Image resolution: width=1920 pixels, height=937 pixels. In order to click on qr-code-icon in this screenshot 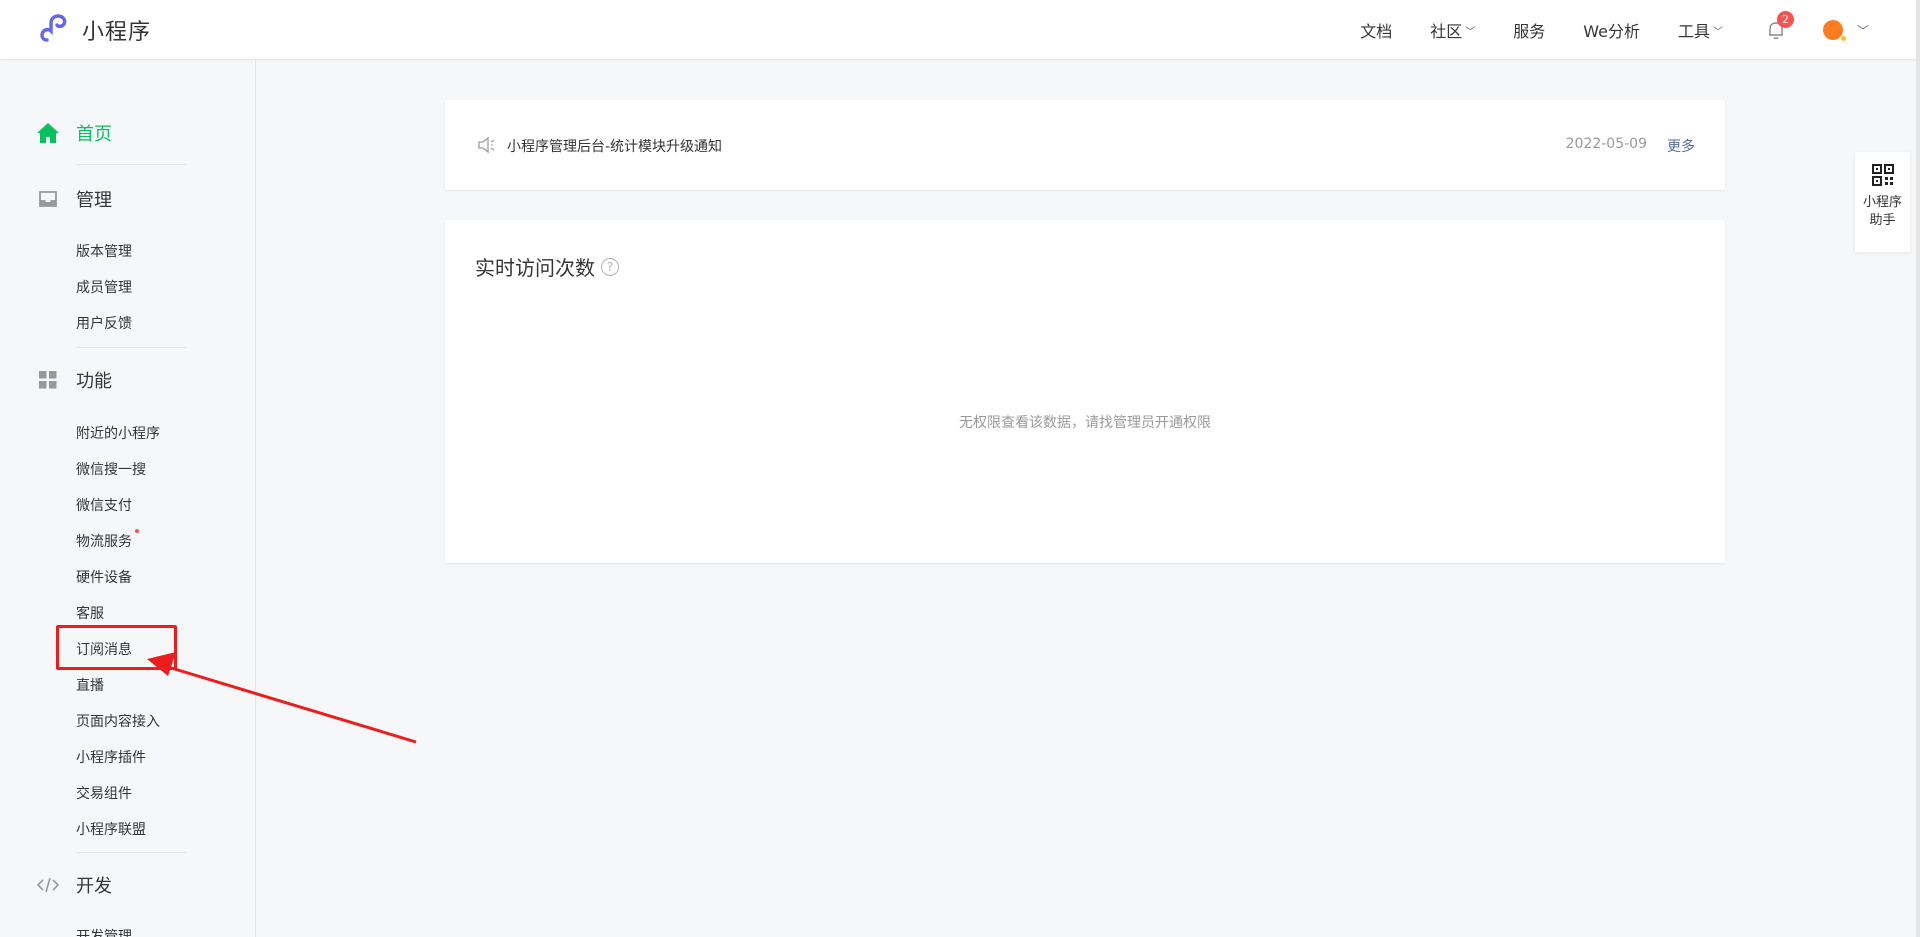, I will do `click(1882, 175)`.